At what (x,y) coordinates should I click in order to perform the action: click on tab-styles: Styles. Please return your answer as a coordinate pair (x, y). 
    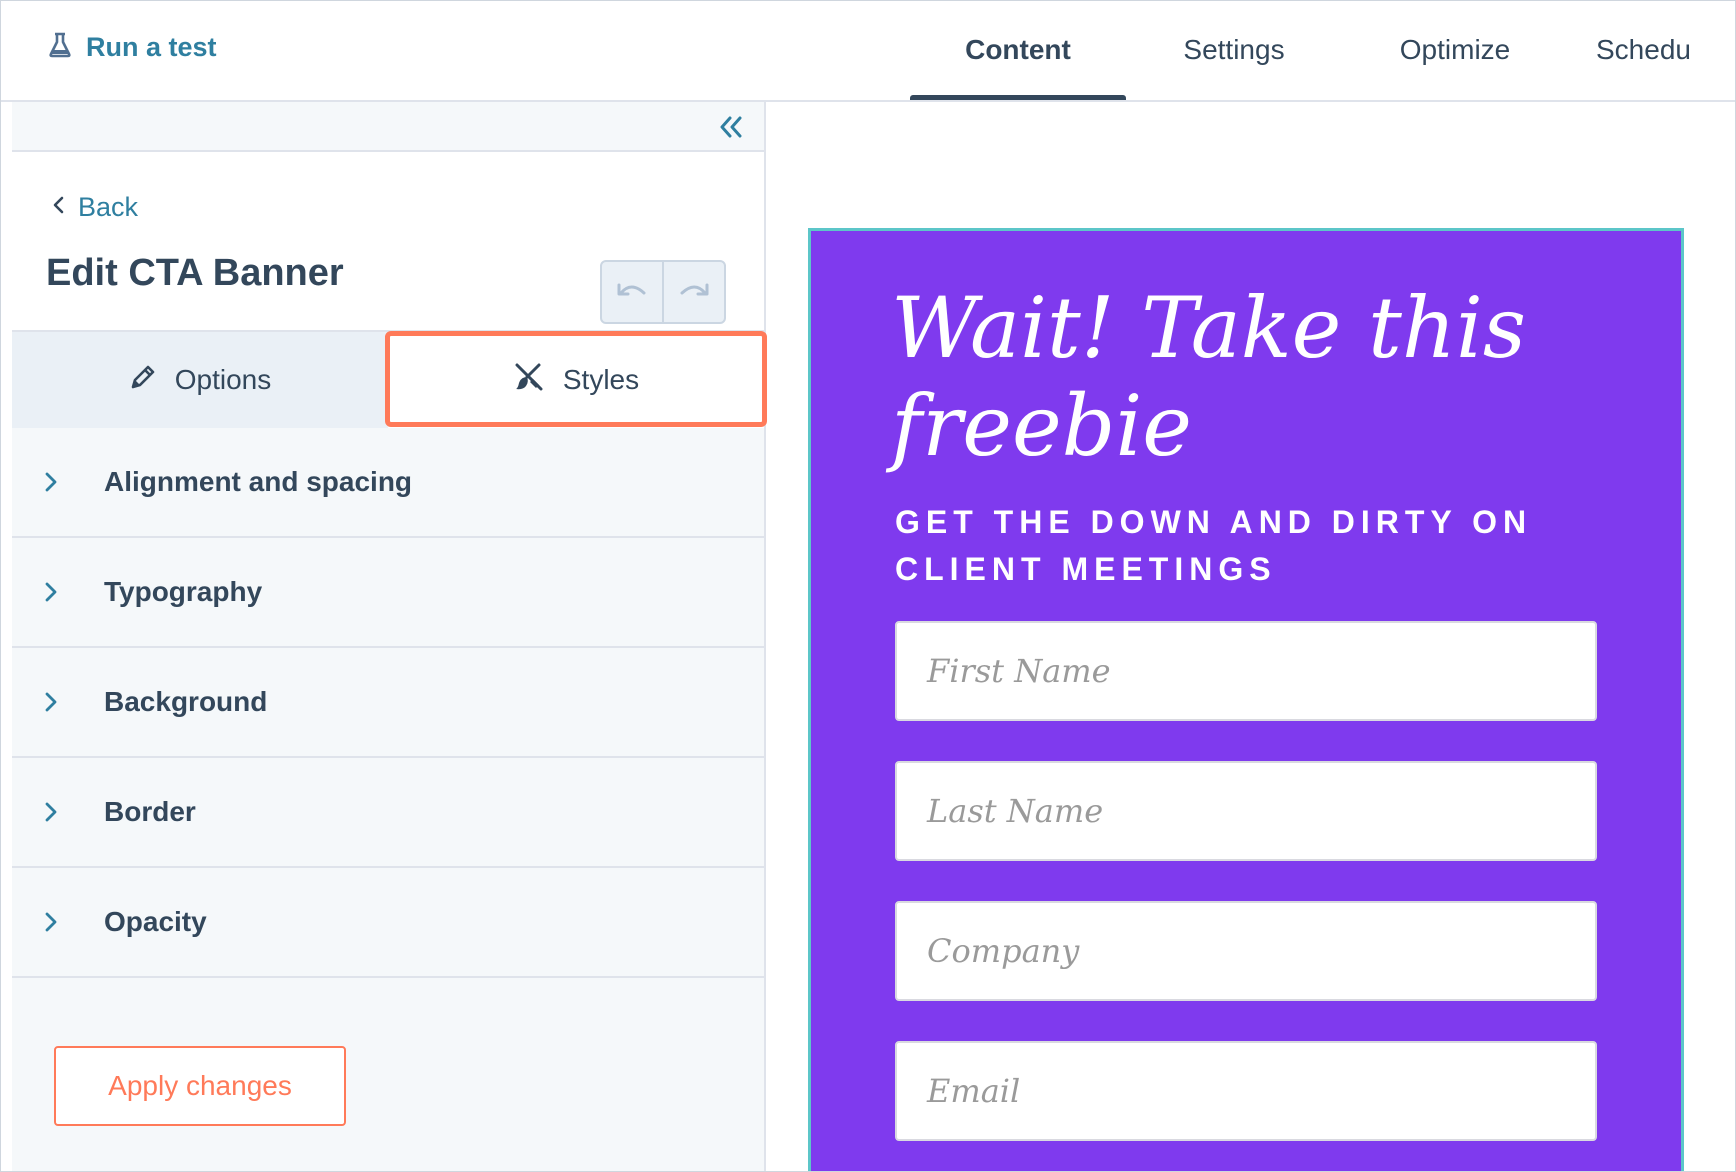
    Looking at the image, I should click on (576, 380).